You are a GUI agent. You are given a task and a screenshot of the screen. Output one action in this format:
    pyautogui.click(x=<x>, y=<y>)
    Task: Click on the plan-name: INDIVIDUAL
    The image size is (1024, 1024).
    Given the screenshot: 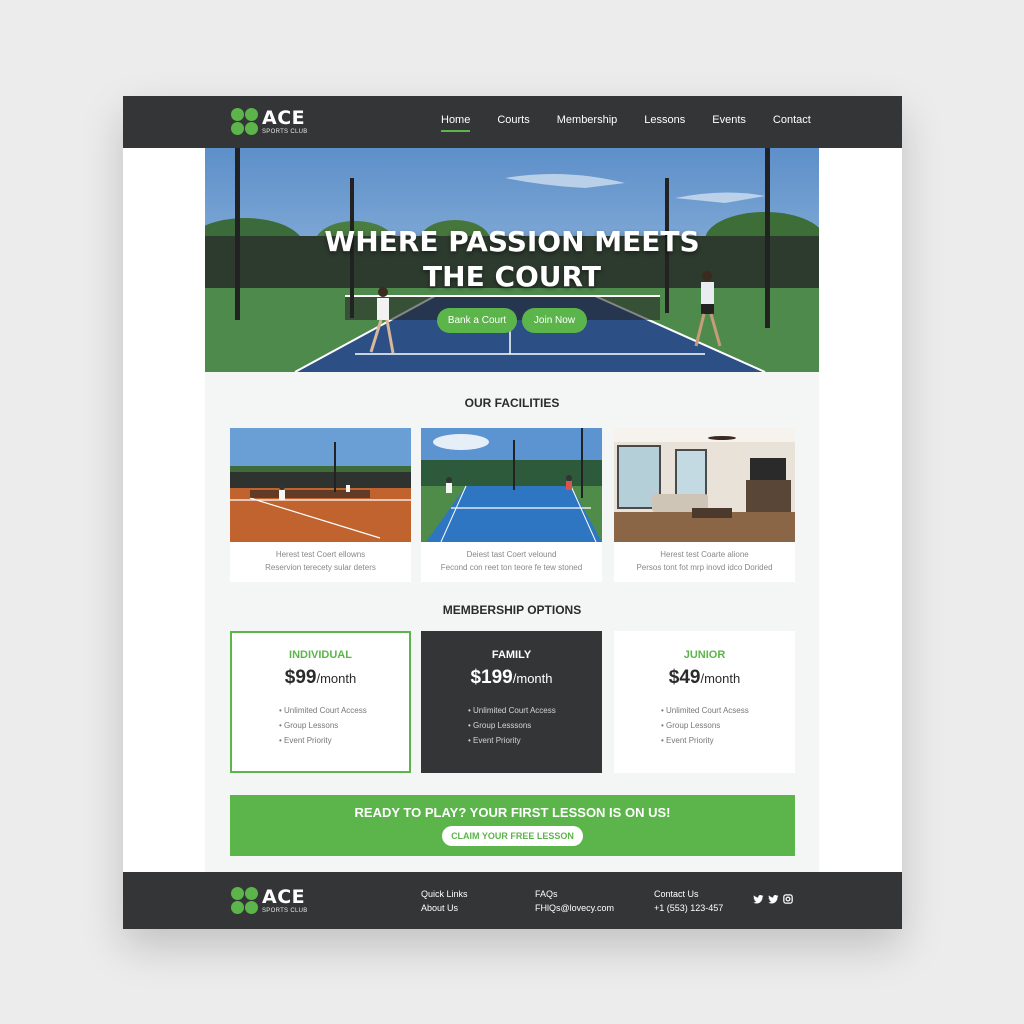 What is the action you would take?
    pyautogui.click(x=320, y=655)
    